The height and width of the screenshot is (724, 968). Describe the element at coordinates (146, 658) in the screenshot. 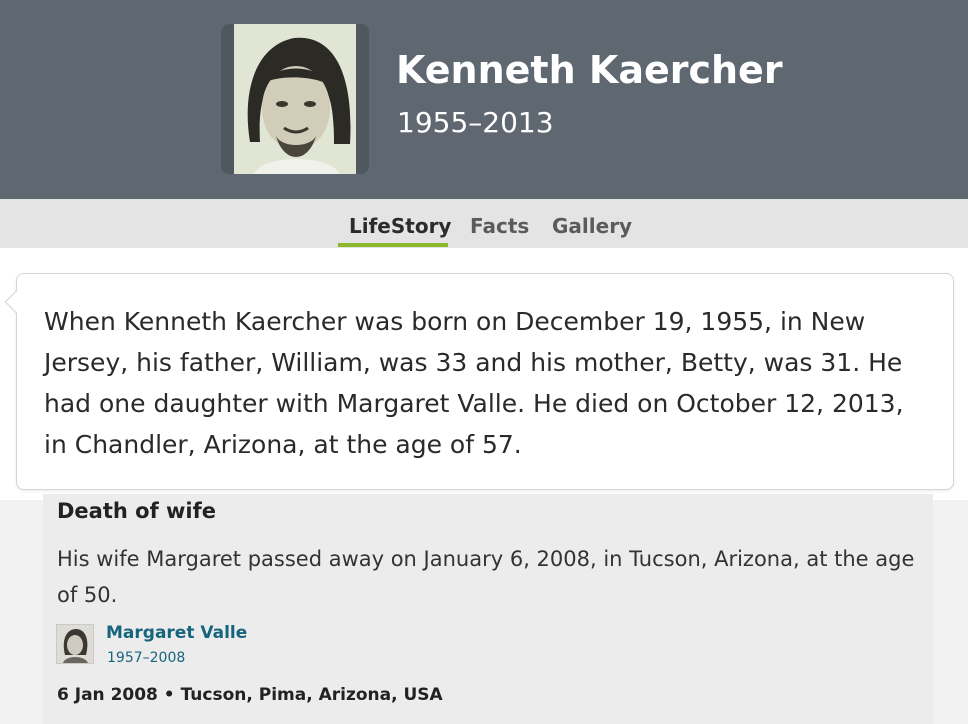

I see `spouse-years: 1957–2008` at that location.